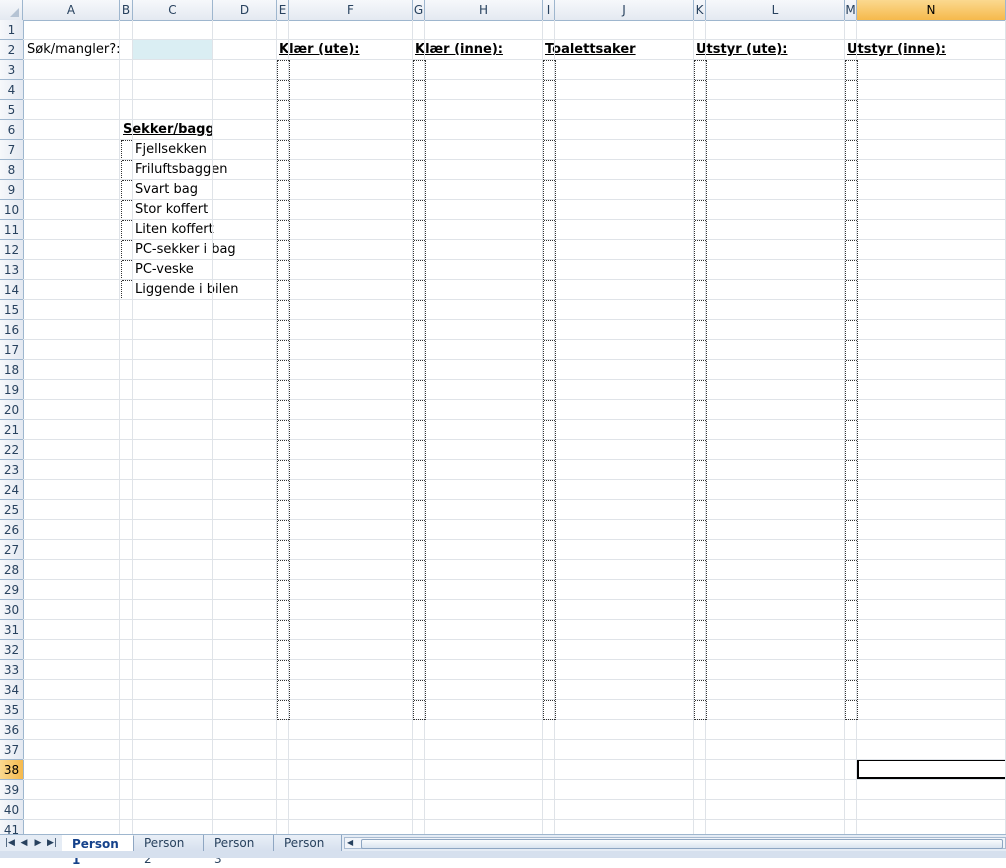  What do you see at coordinates (682, 844) in the screenshot?
I see `scrollbar-thumb` at bounding box center [682, 844].